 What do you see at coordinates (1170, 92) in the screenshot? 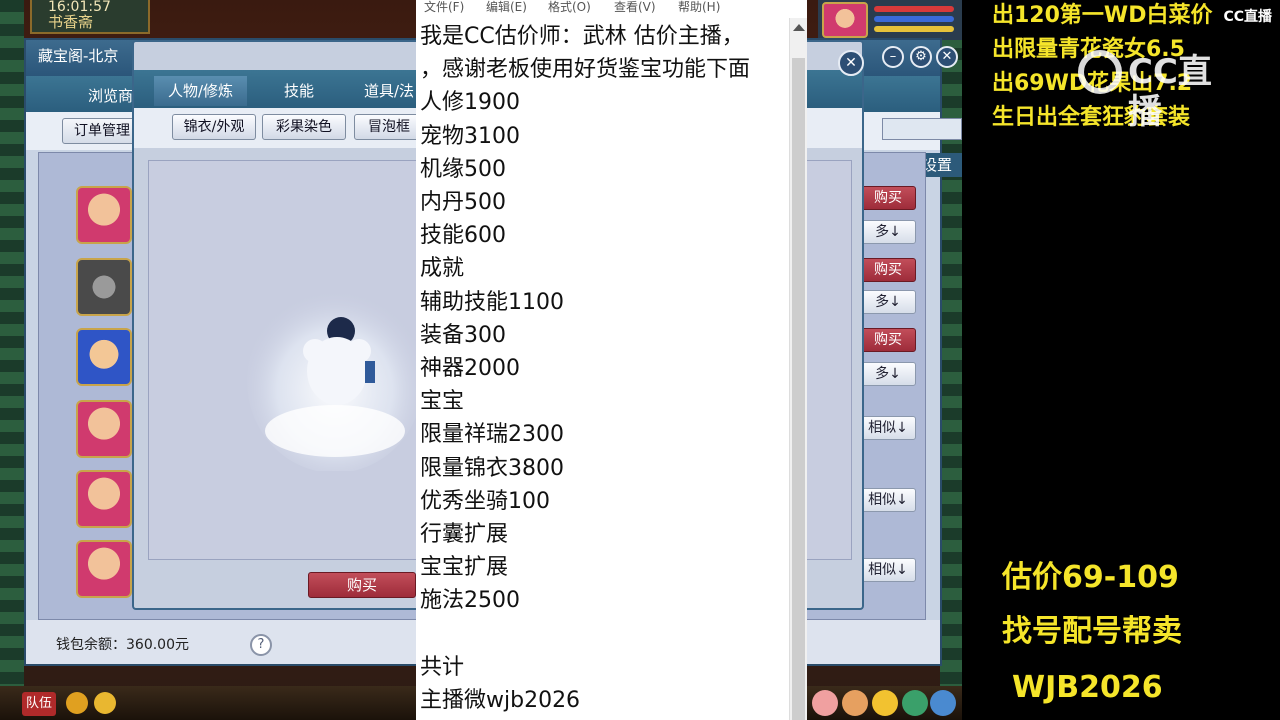
I see `cc-logo-text: CC直播` at bounding box center [1170, 92].